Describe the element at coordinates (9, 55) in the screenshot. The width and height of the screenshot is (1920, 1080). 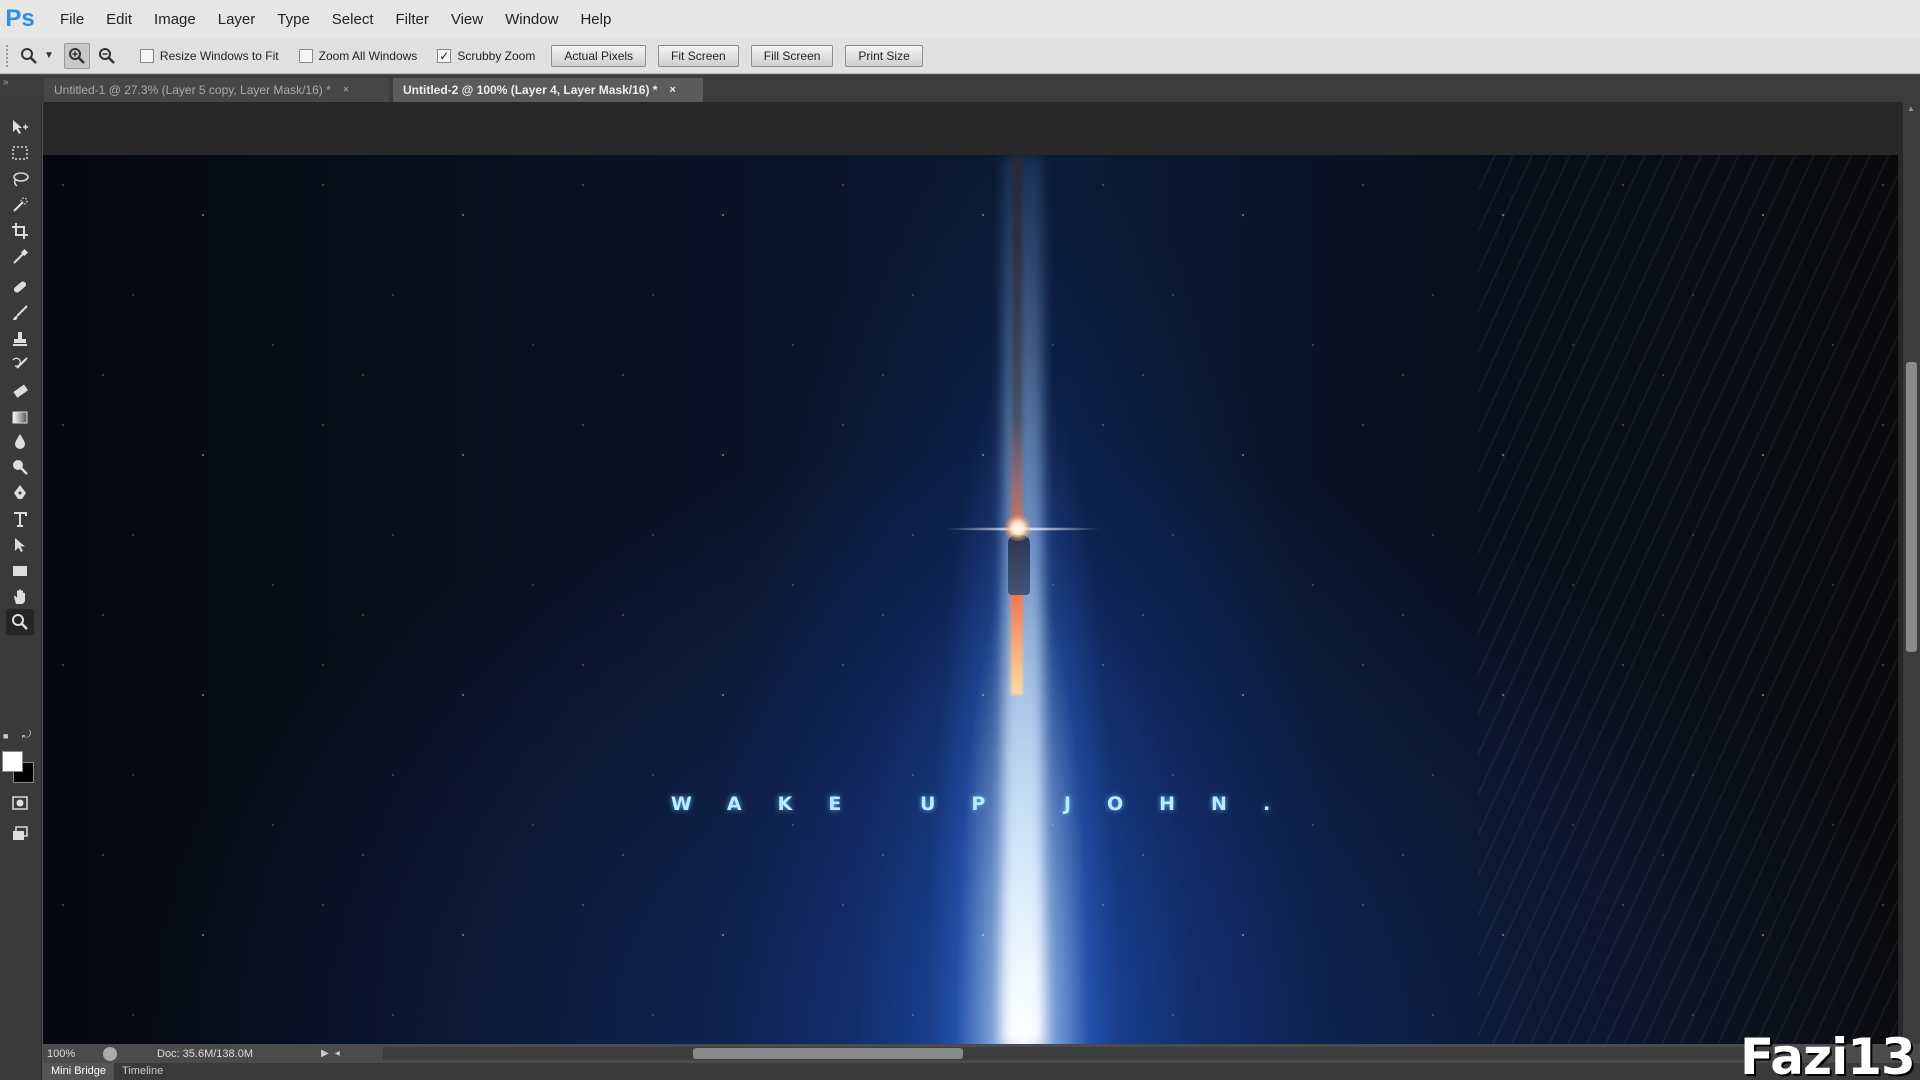
I see `options-grip` at that location.